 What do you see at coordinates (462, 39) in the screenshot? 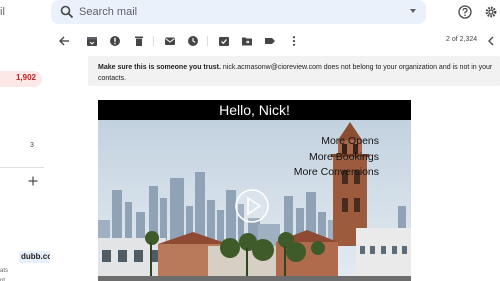
I see `message-page-count: 2 of 2,324` at bounding box center [462, 39].